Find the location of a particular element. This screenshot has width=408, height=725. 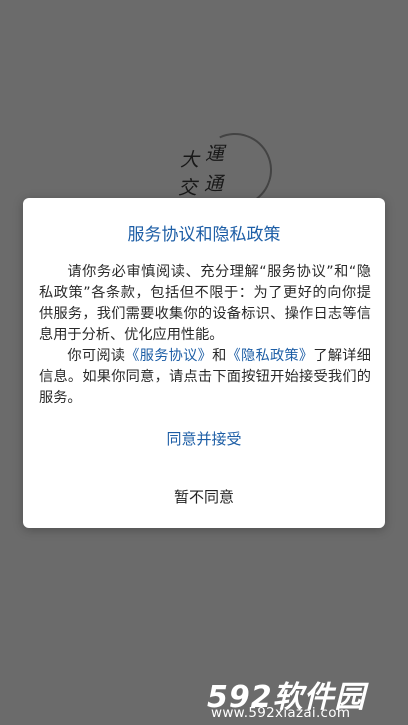

privacy-policy-link: 《隐私政策》 is located at coordinates (270, 356).